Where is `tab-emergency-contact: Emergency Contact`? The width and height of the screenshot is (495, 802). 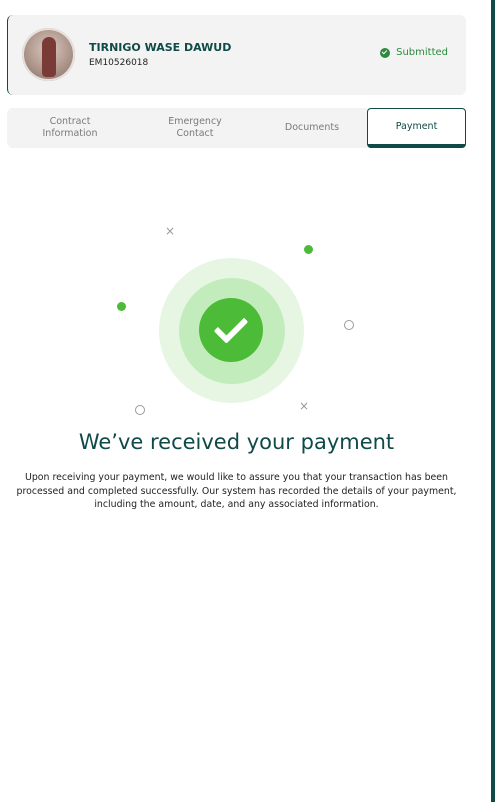
tab-emergency-contact: Emergency Contact is located at coordinates (195, 128).